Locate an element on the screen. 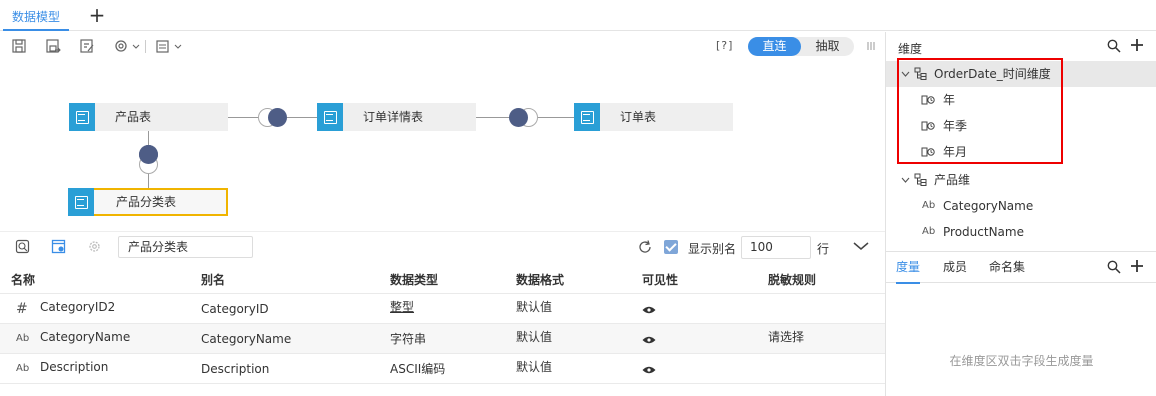 The height and width of the screenshot is (396, 1156). tree-item-product-name: Ab ProductName is located at coordinates (1021, 232).